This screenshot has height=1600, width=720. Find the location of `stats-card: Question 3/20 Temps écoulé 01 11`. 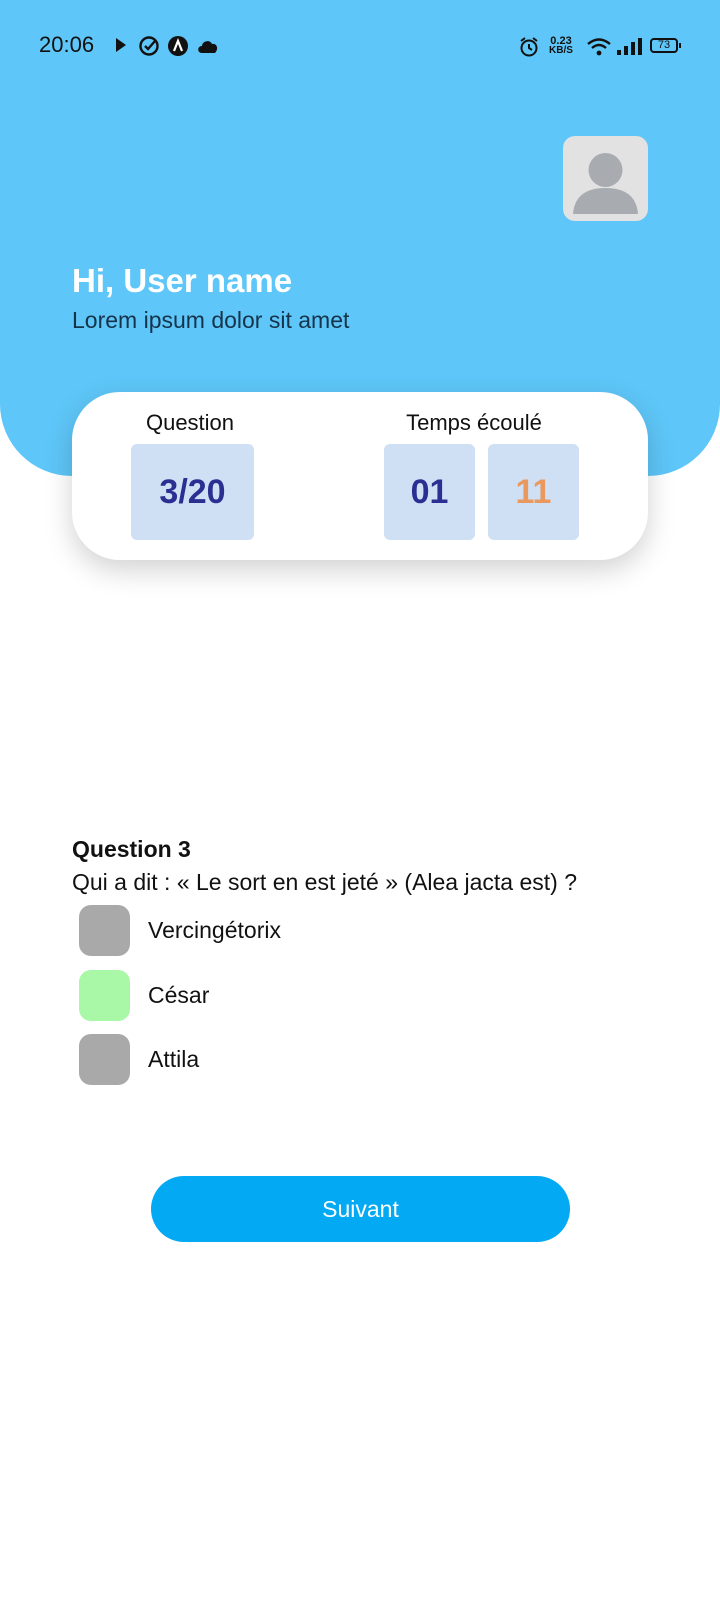

stats-card: Question 3/20 Temps écoulé 01 11 is located at coordinates (360, 476).